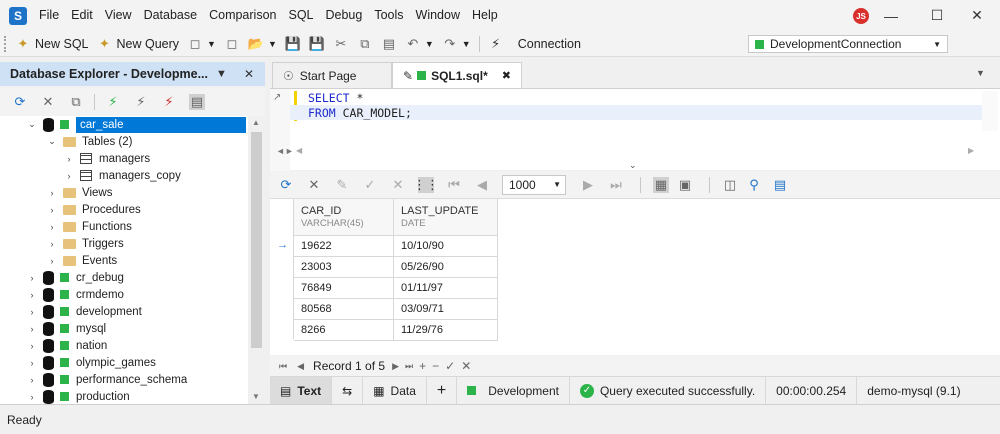 This screenshot has width=1000, height=434. What do you see at coordinates (249, 74) in the screenshot?
I see `close-panel-icon: ✕` at bounding box center [249, 74].